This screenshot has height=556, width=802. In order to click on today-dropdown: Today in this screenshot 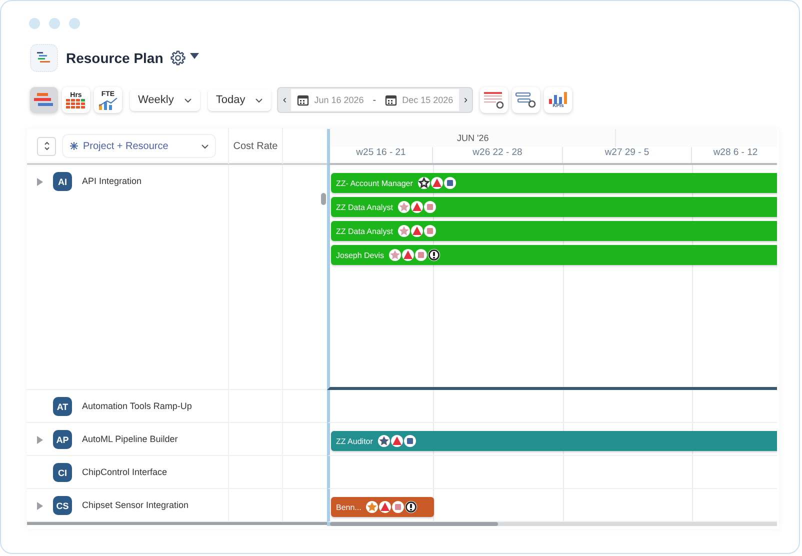, I will do `click(240, 100)`.